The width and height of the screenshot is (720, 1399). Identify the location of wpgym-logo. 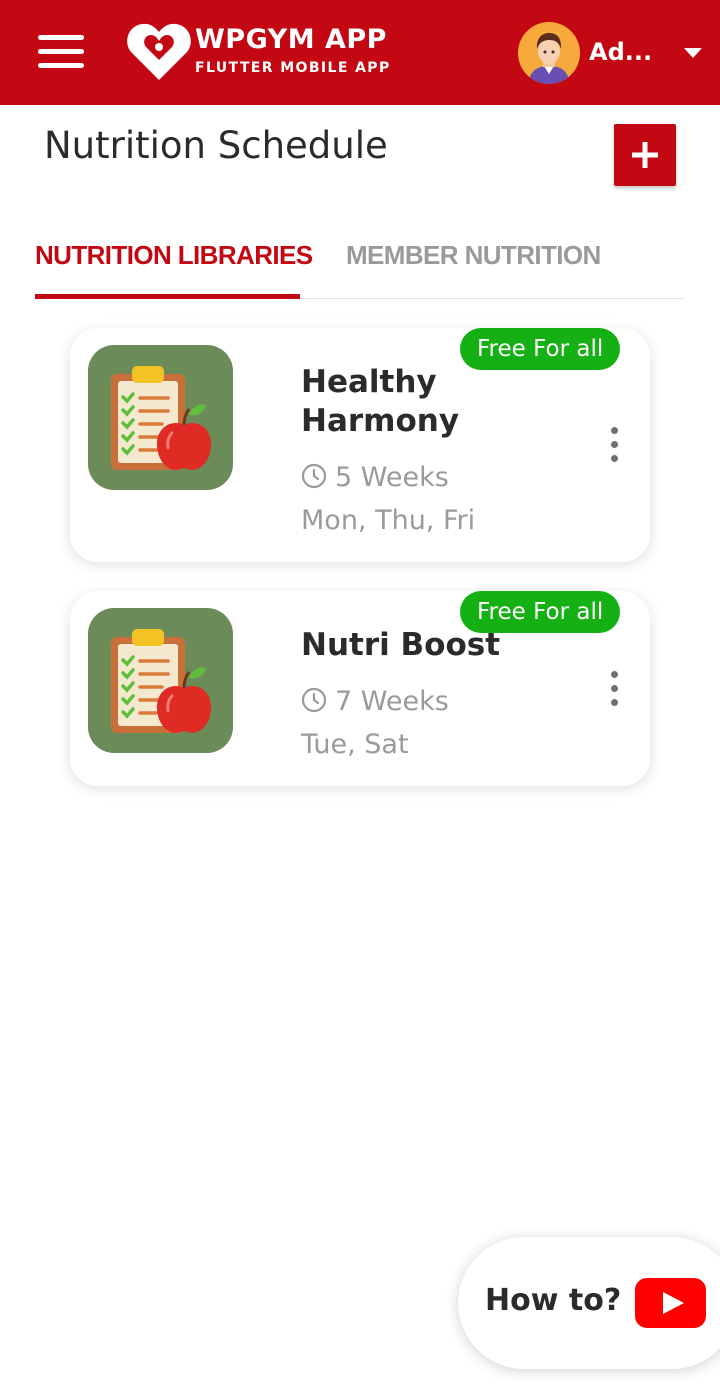
(159, 51).